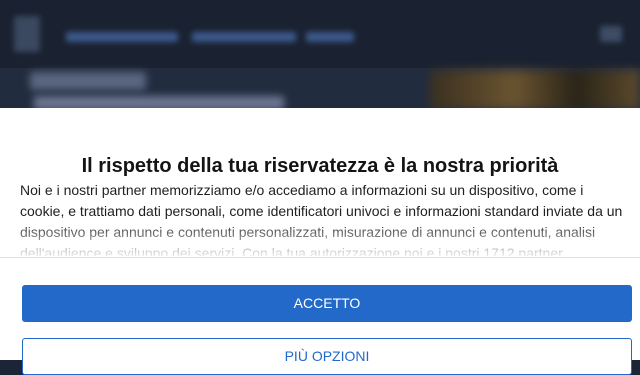  I want to click on text-fade-overlay, so click(322, 238).